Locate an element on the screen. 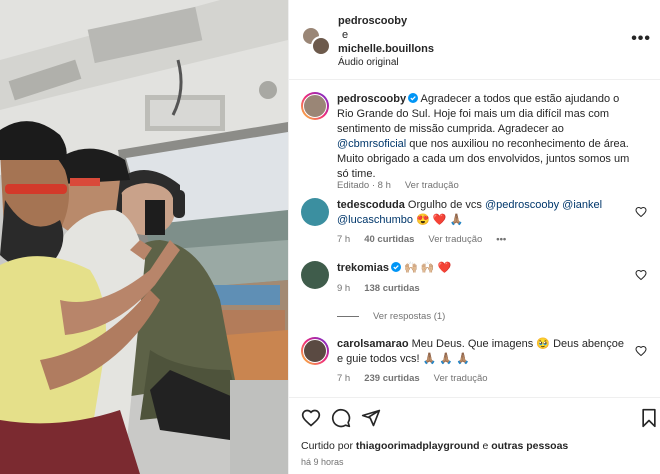 The image size is (660, 474). comment-meta: 7 h 40 curtidas Ver tradução ••• is located at coordinates (428, 239).